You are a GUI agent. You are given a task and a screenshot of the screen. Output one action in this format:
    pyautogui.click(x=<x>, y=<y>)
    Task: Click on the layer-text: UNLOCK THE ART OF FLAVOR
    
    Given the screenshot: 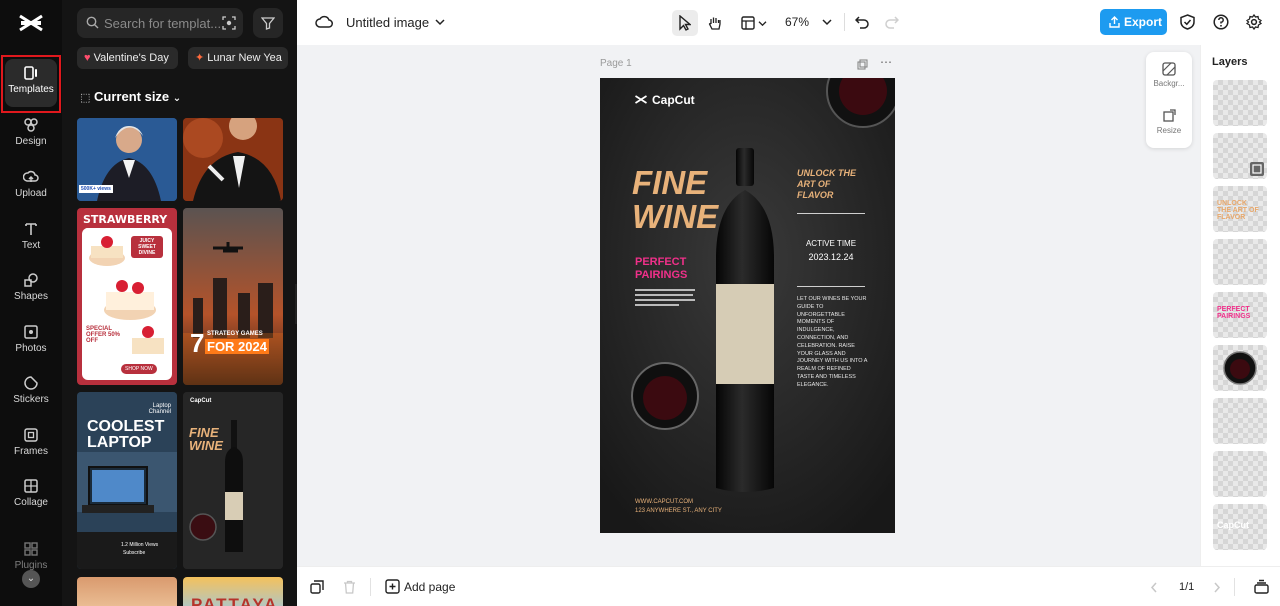 What is the action you would take?
    pyautogui.click(x=1238, y=210)
    